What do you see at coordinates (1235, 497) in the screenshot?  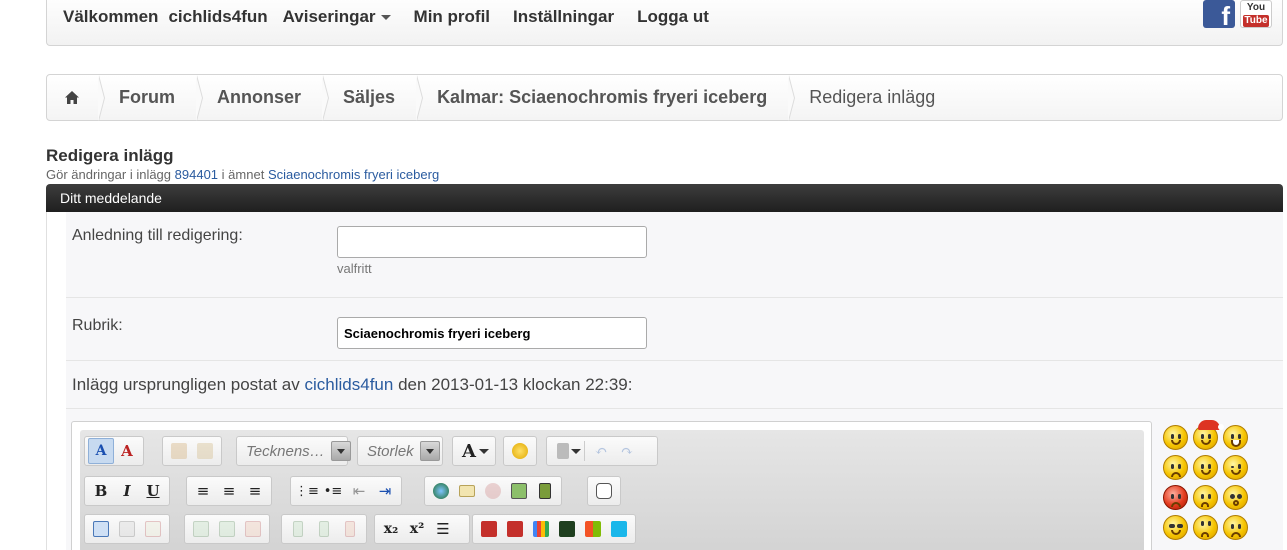 I see `smilie-eek-icon` at bounding box center [1235, 497].